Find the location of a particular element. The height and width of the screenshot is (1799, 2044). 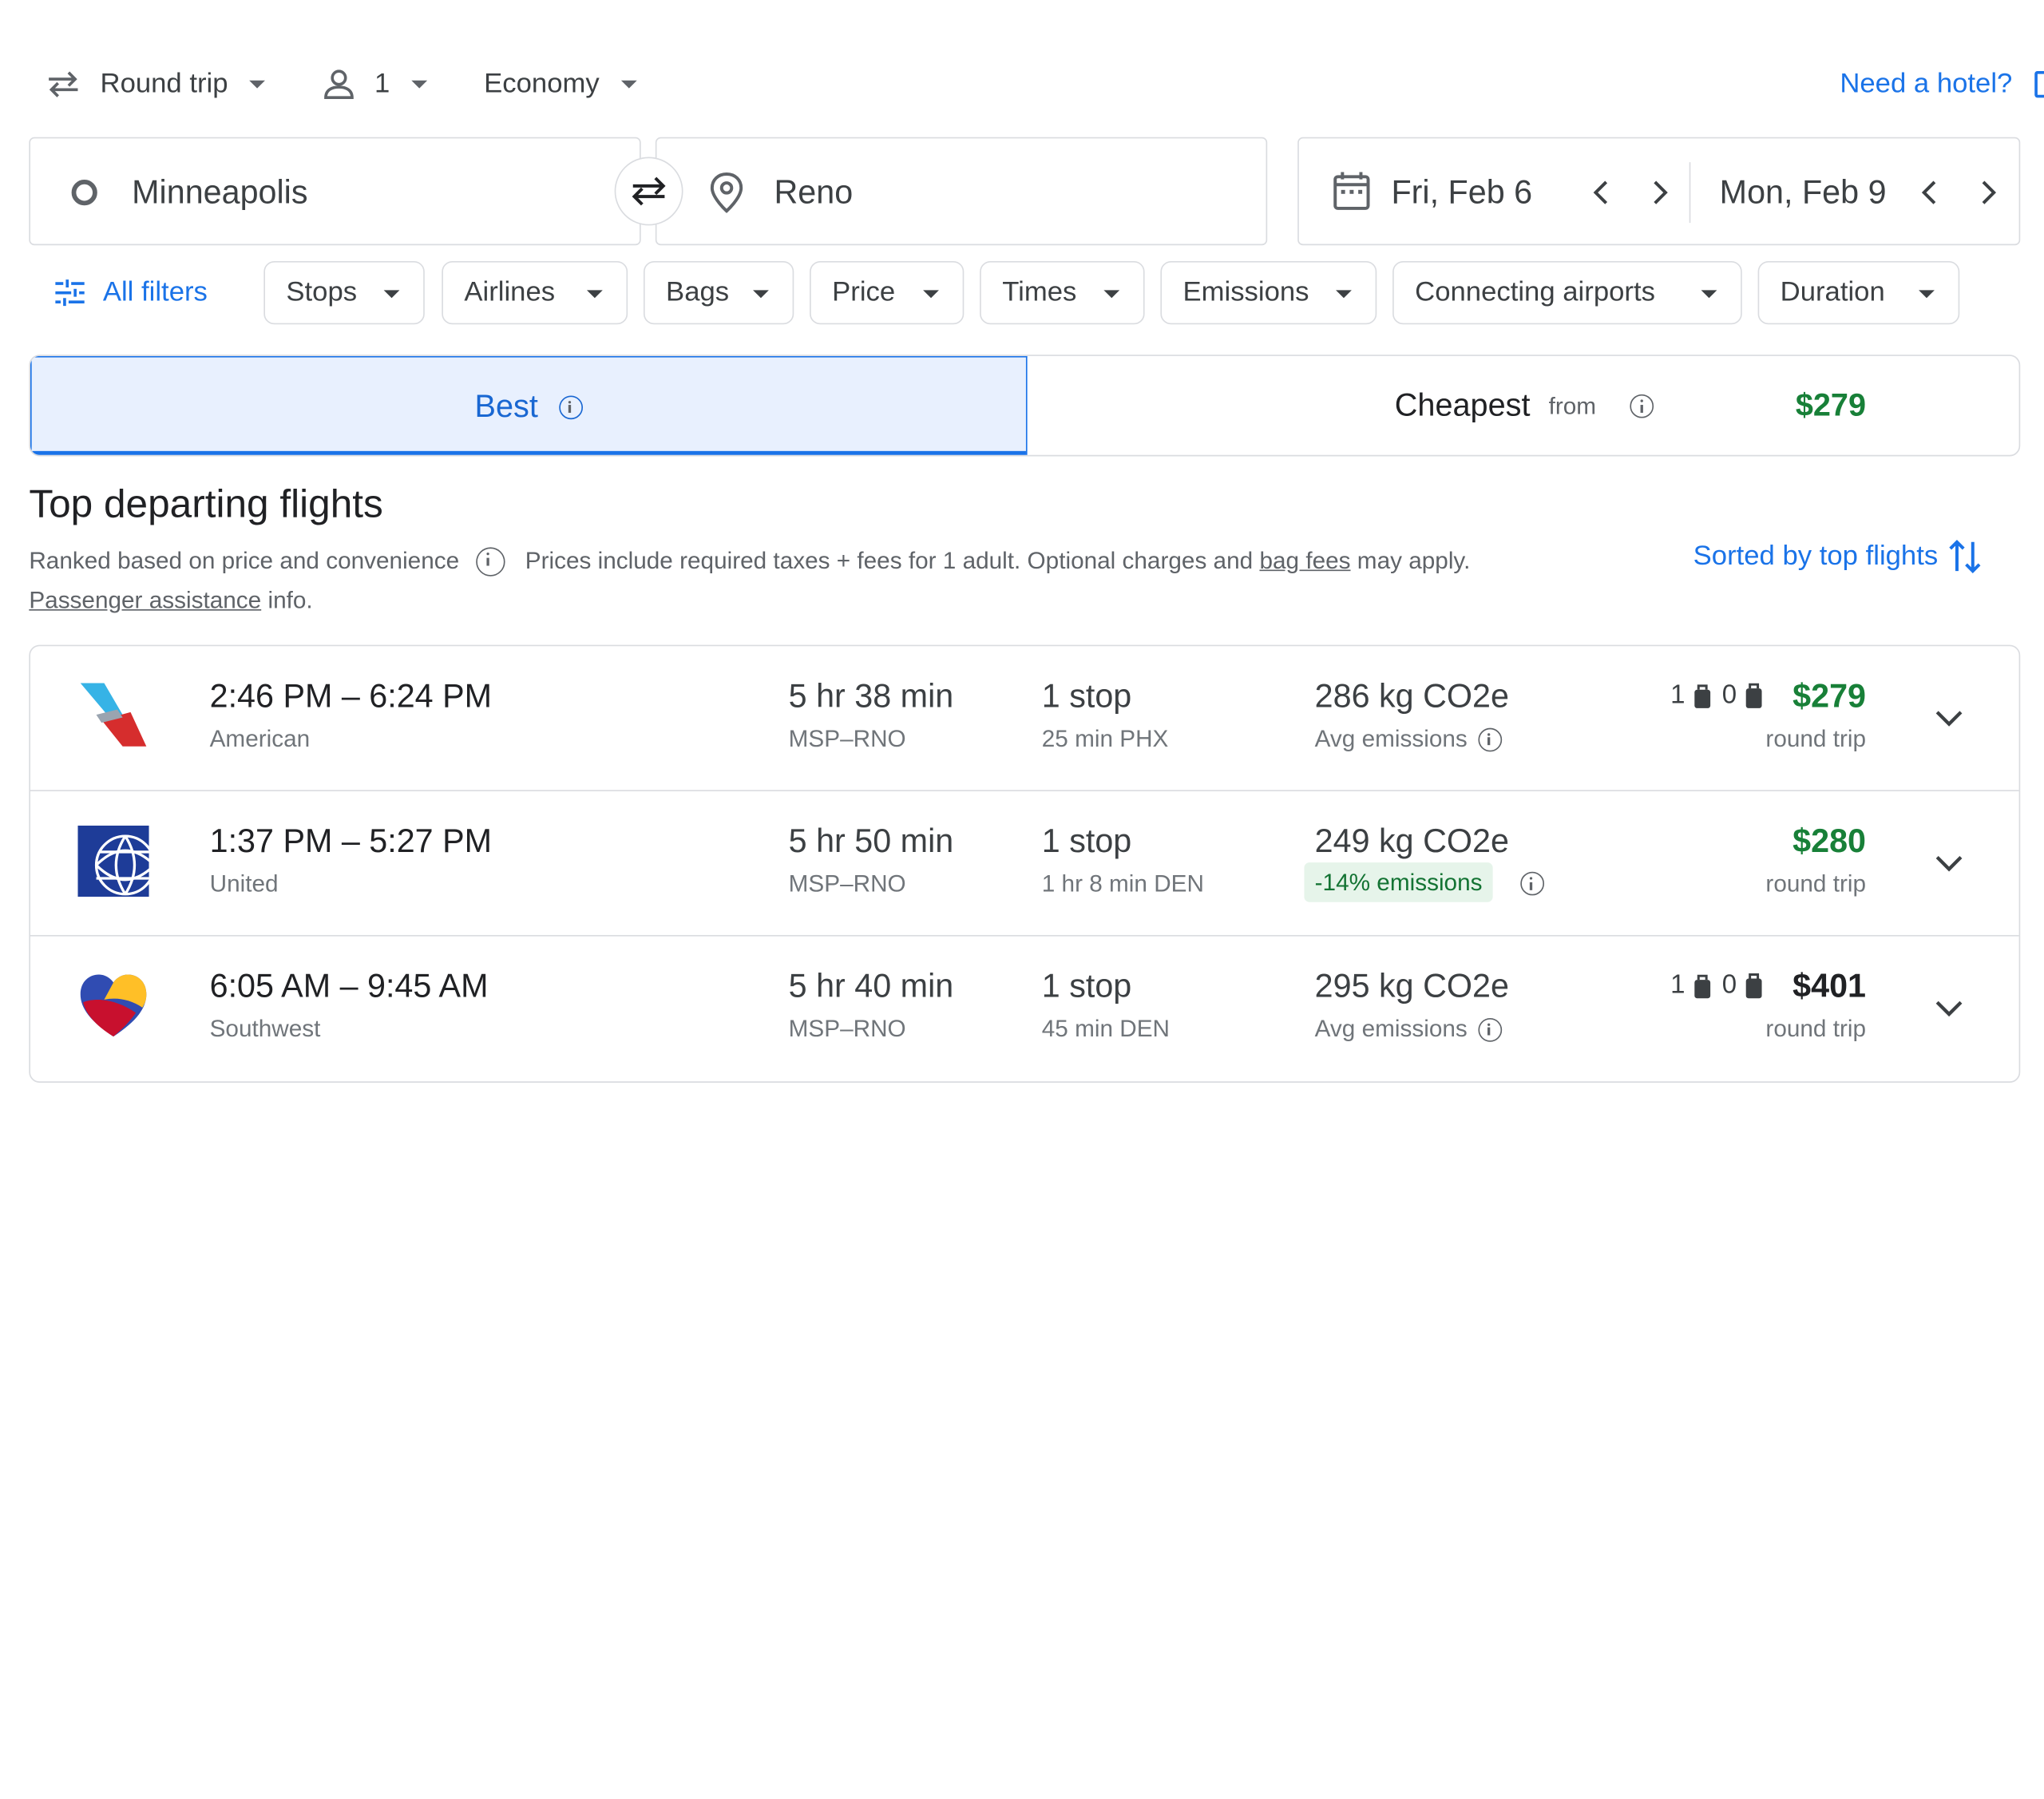

tab-cheapest: Cheapest from $279 is located at coordinates (1523, 405).